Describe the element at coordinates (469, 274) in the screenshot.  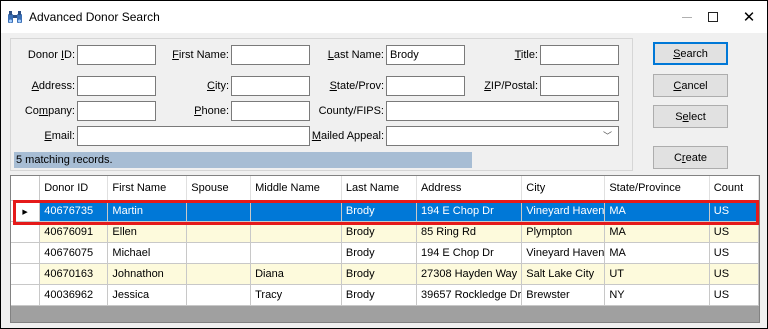
I see `cell-address: 27308 Hayden Way` at that location.